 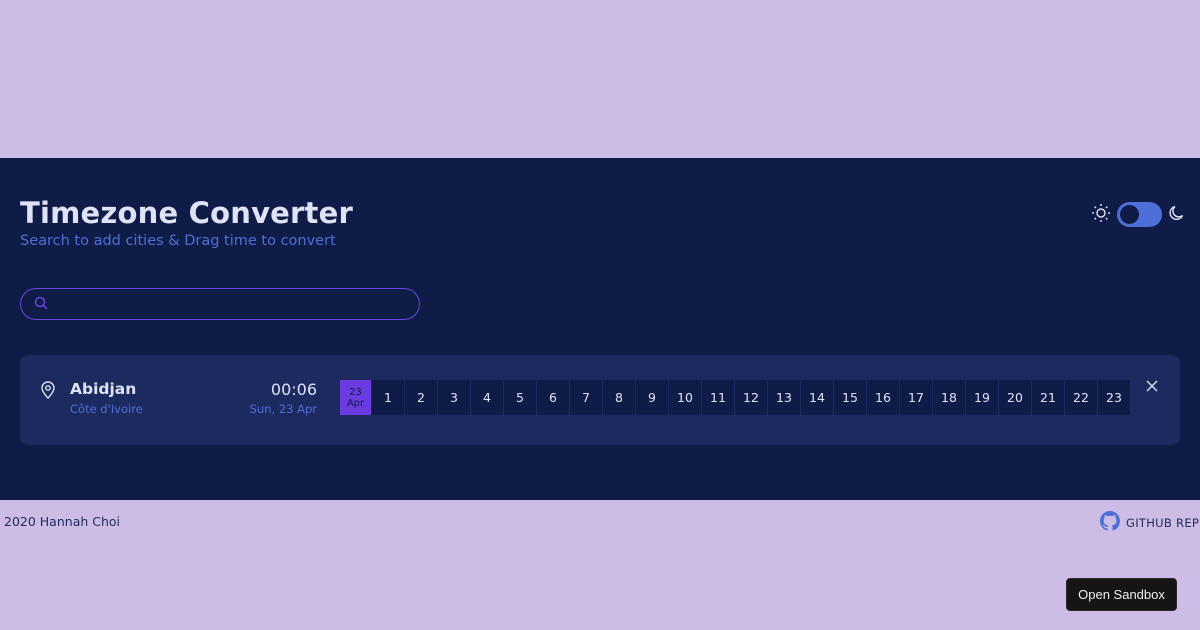 What do you see at coordinates (283, 409) in the screenshot?
I see `city-date: Sun, 23 Apr` at bounding box center [283, 409].